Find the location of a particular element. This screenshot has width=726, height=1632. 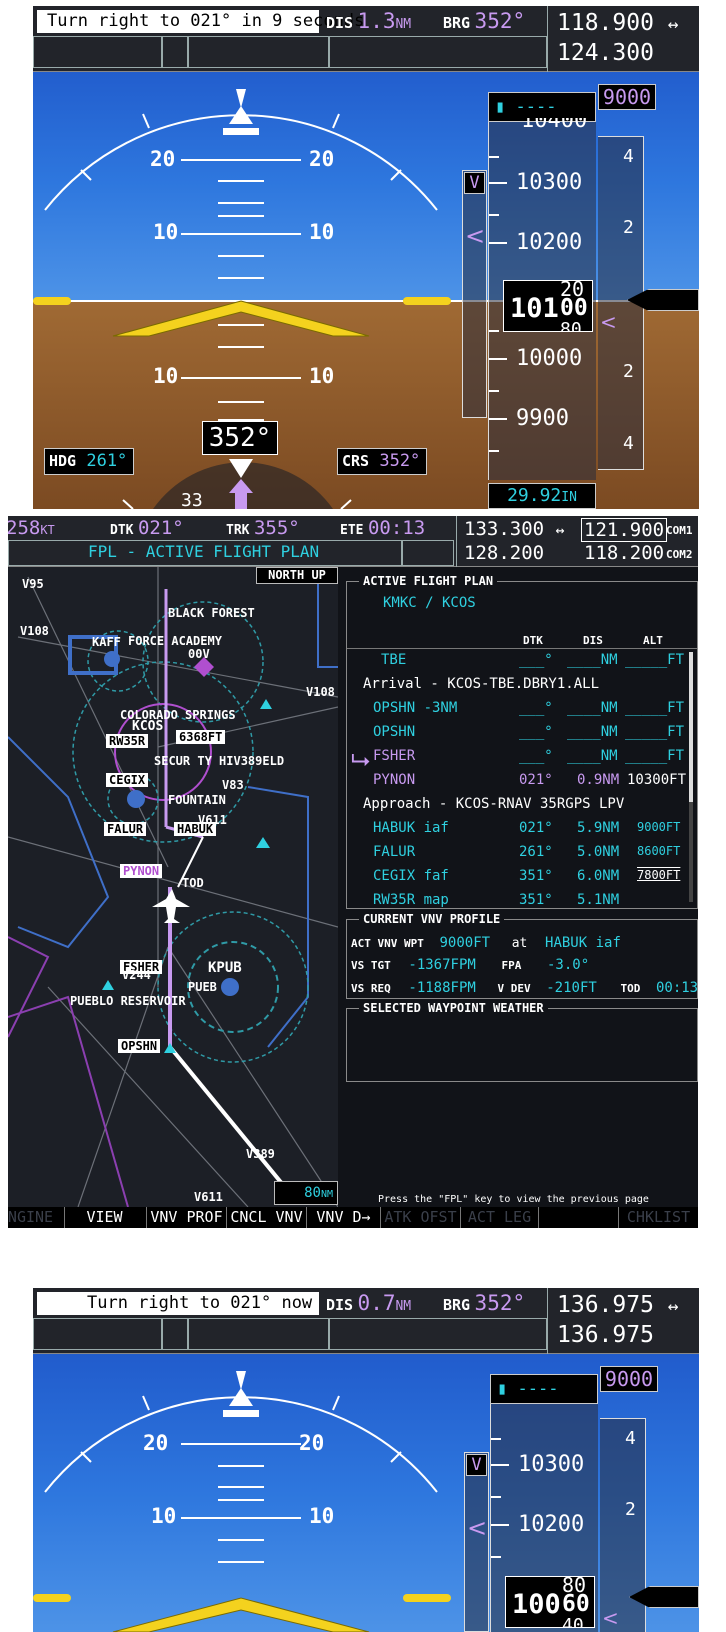

map-label-pueb: PUEB is located at coordinates (202, 987).